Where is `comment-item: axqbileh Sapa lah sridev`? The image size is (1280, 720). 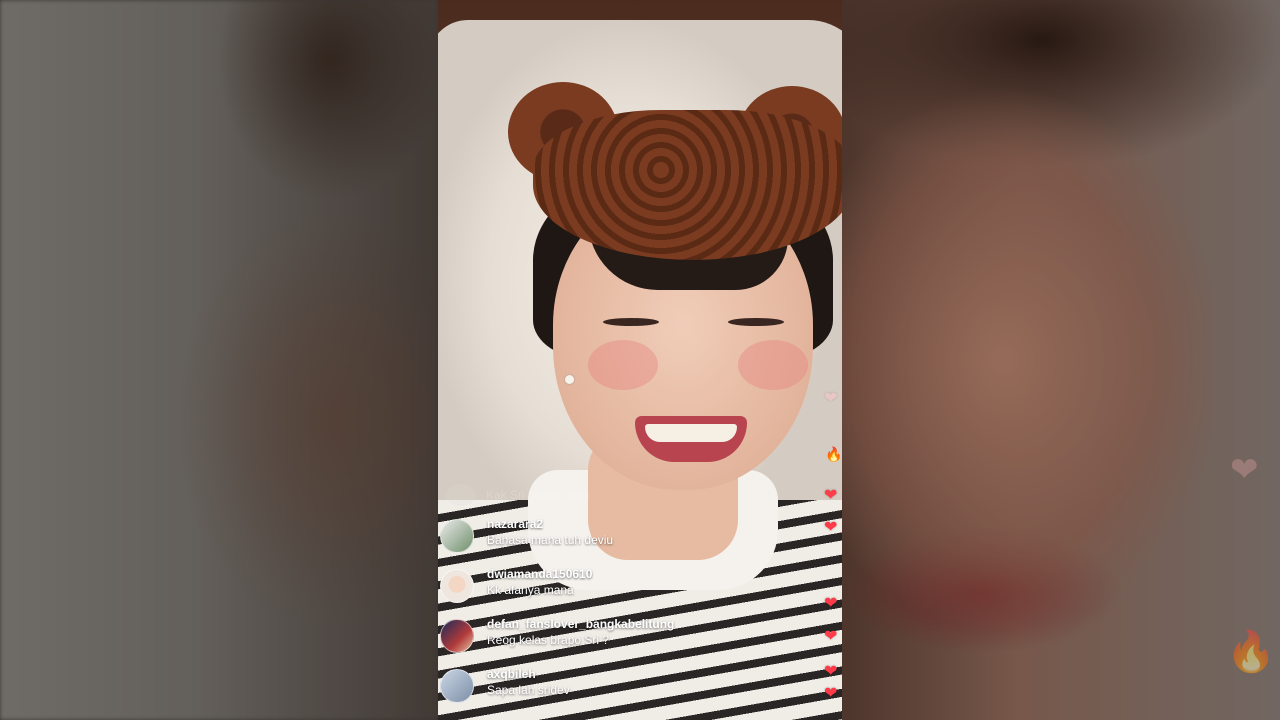 comment-item: axqbileh Sapa lah sridev is located at coordinates (605, 684).